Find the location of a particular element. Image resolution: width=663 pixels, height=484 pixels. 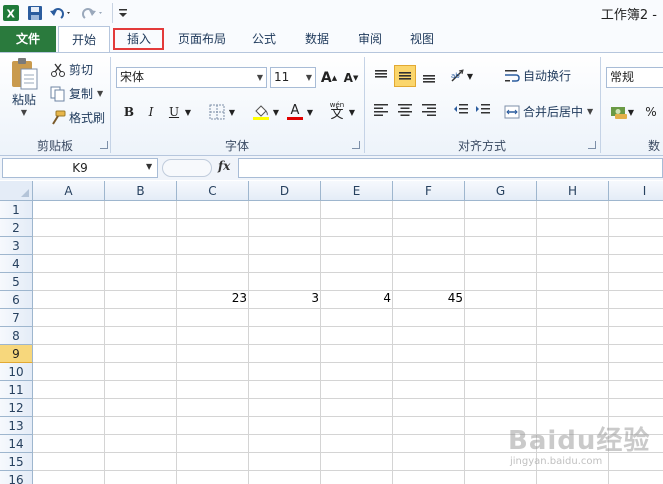

font-color-icon: A is located at coordinates (295, 110).